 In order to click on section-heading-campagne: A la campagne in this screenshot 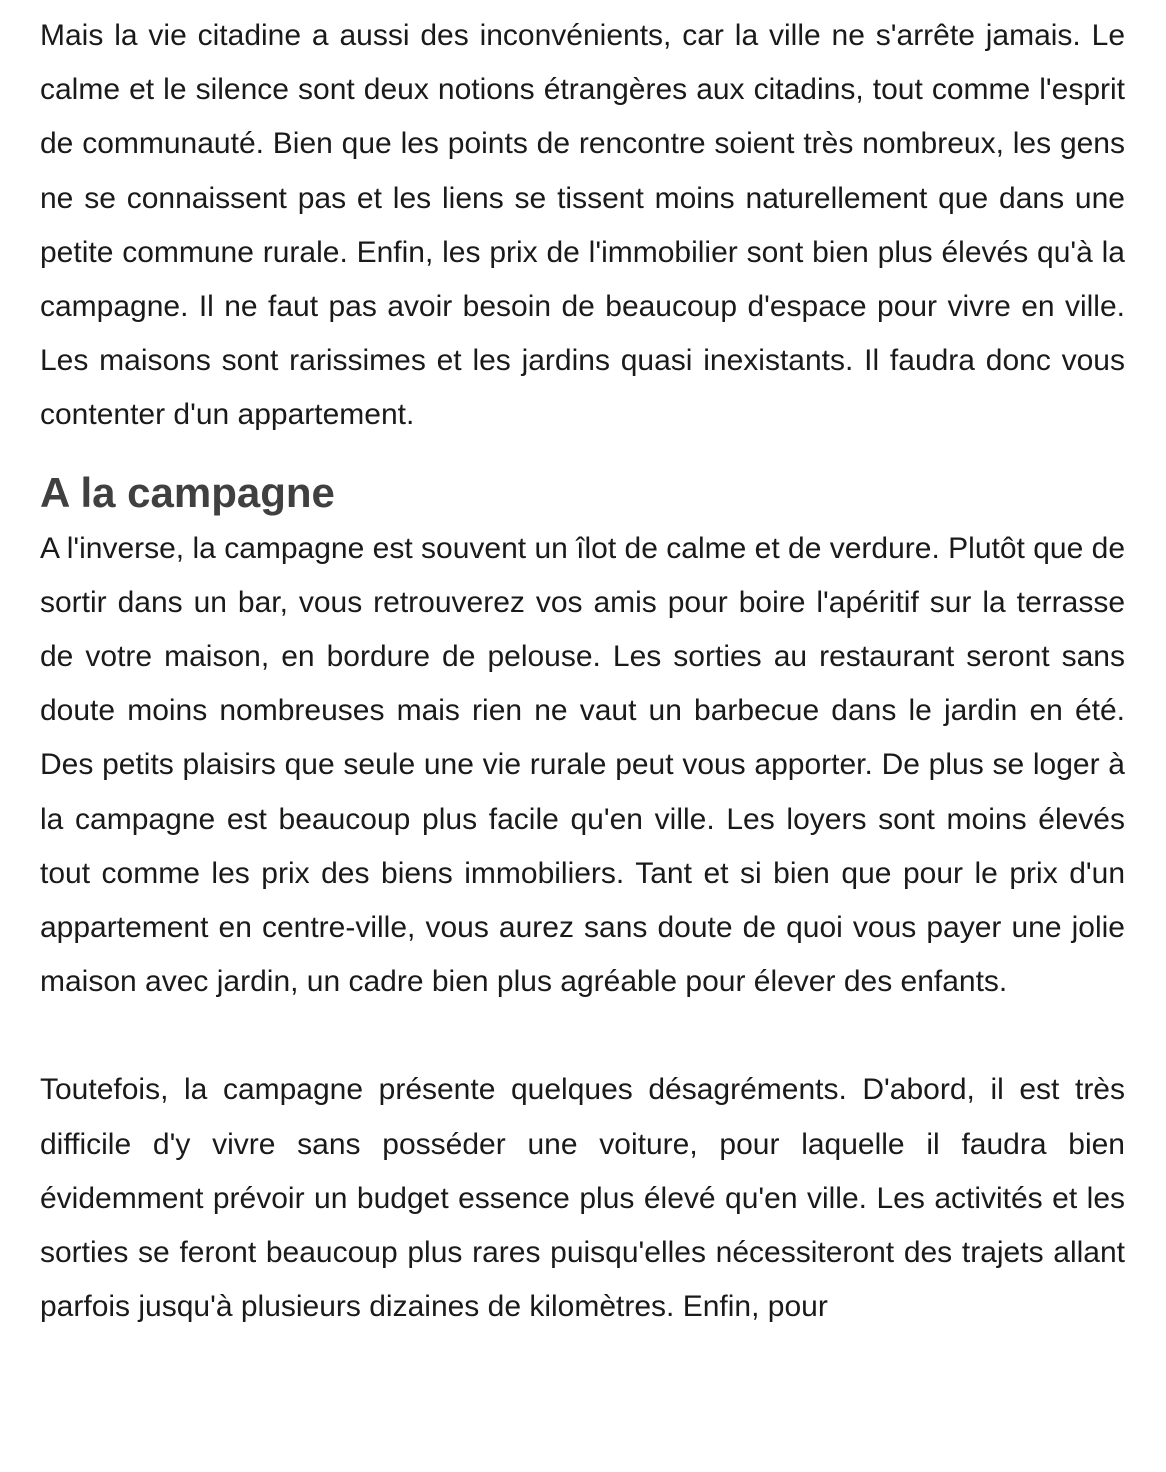, I will do `click(187, 492)`.